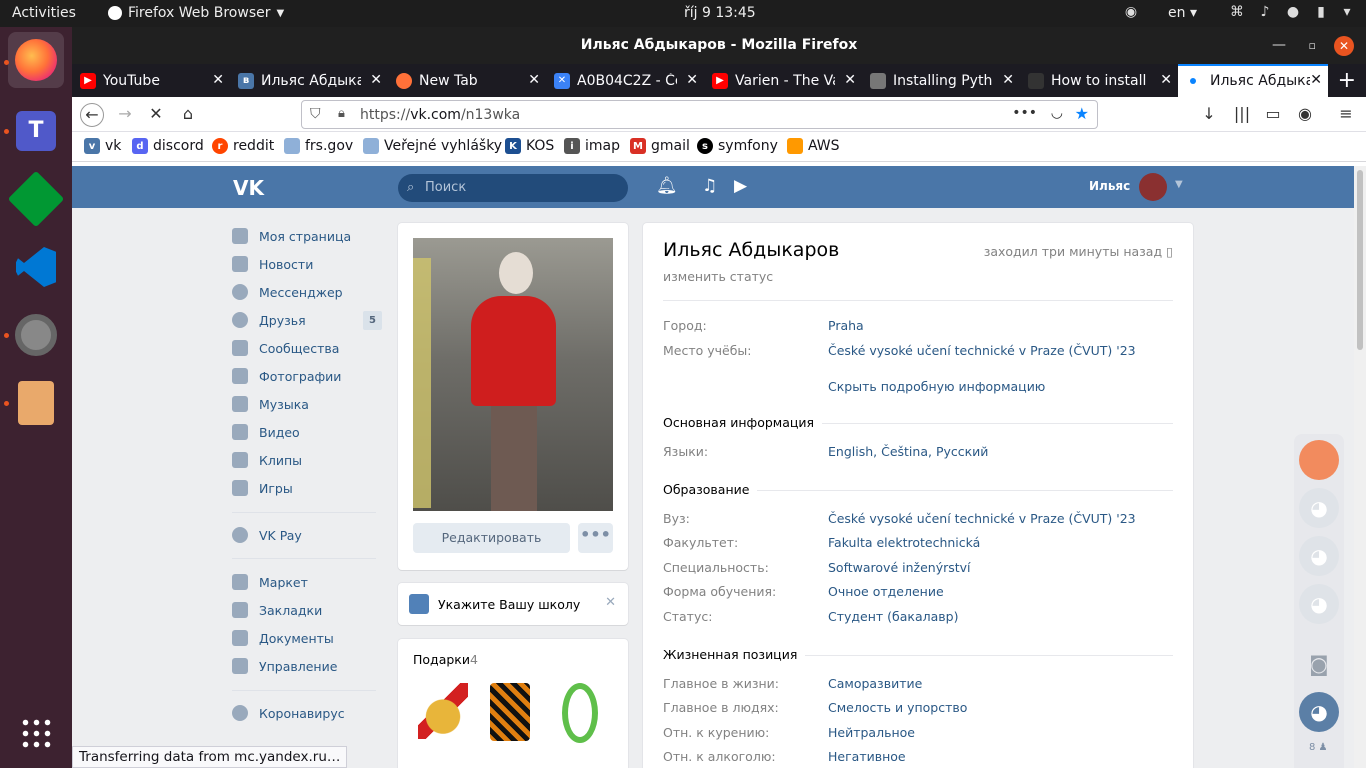 The width and height of the screenshot is (1366, 768). I want to click on dock-firefox, so click(36, 60).